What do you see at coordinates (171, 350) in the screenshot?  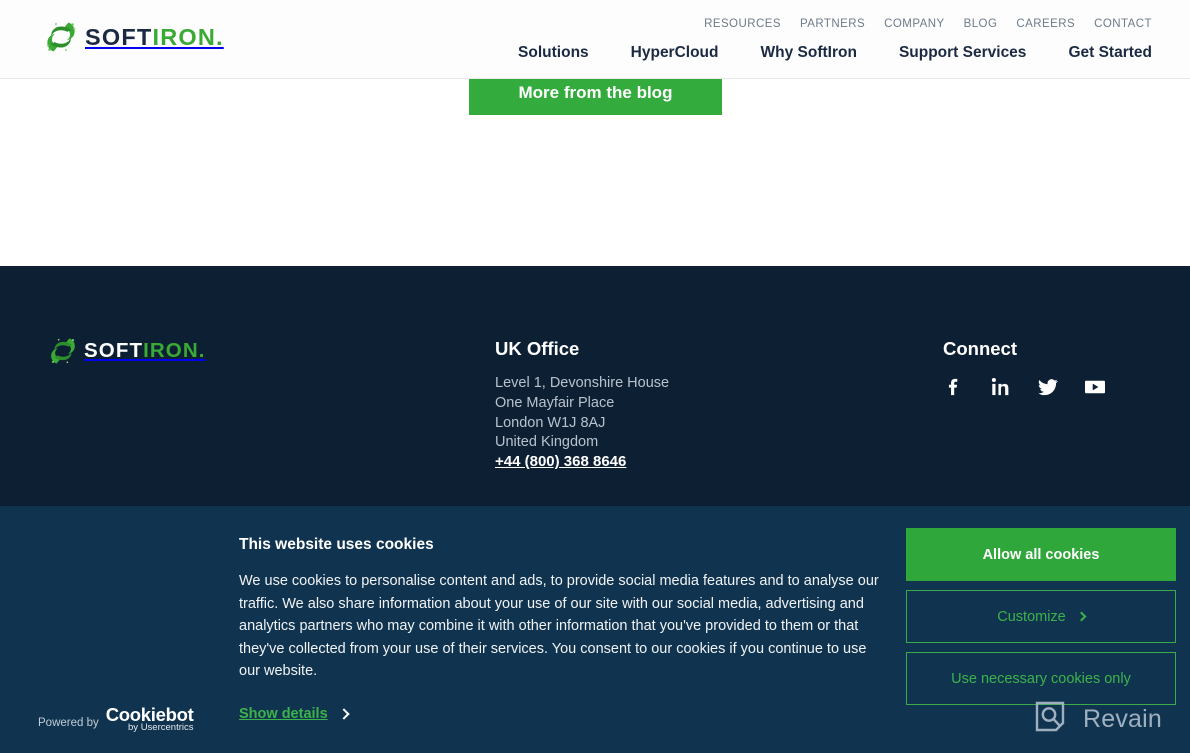 I see `footer-logo-word-iron: IRON` at bounding box center [171, 350].